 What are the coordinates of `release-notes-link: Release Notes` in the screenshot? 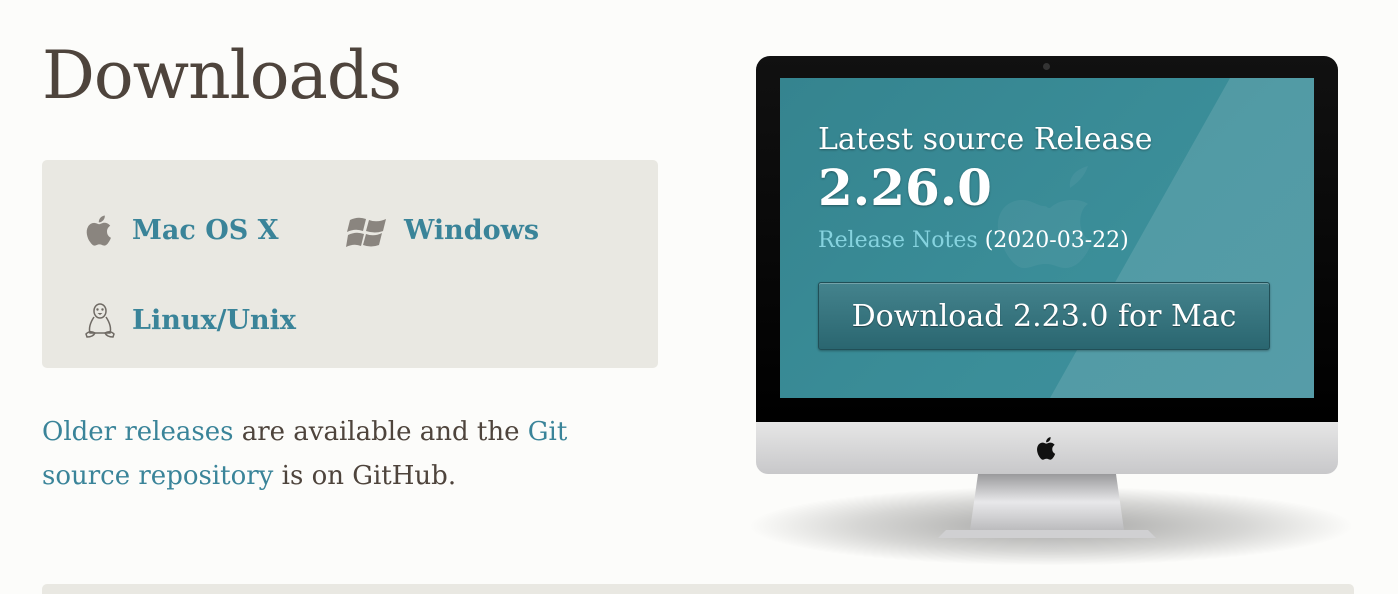 It's located at (898, 240).